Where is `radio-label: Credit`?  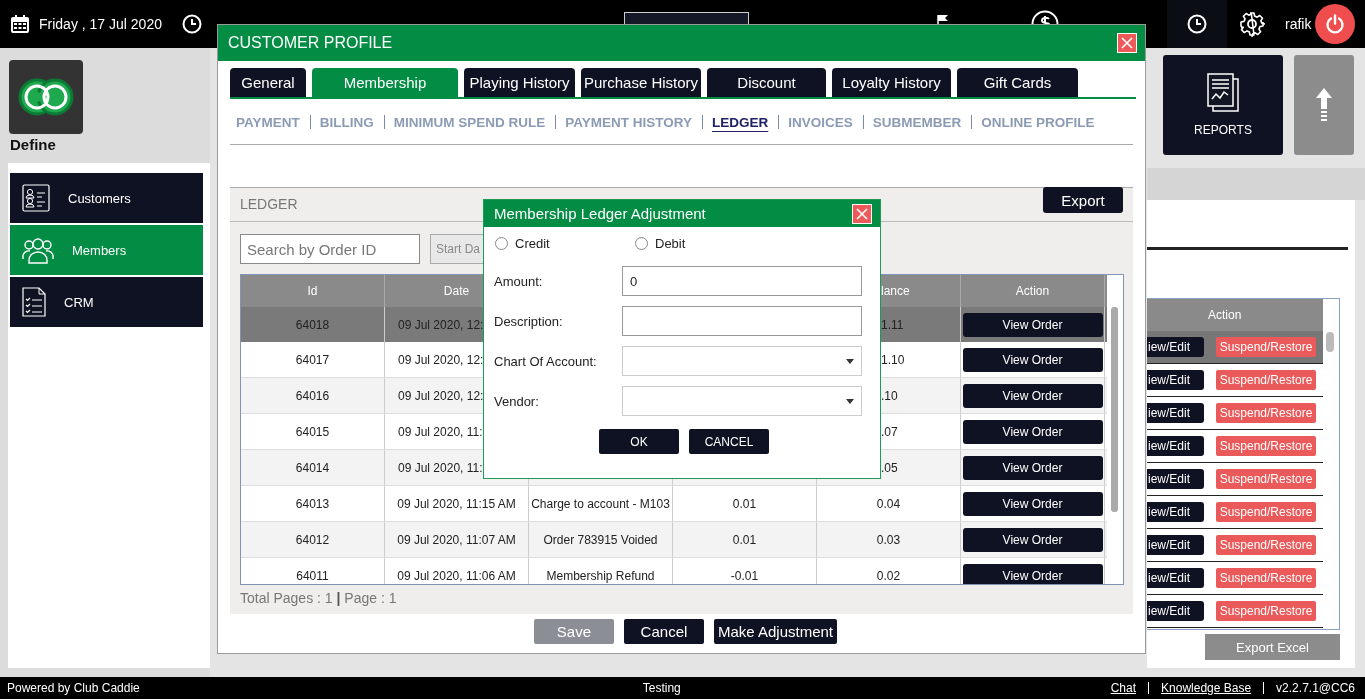 radio-label: Credit is located at coordinates (532, 243).